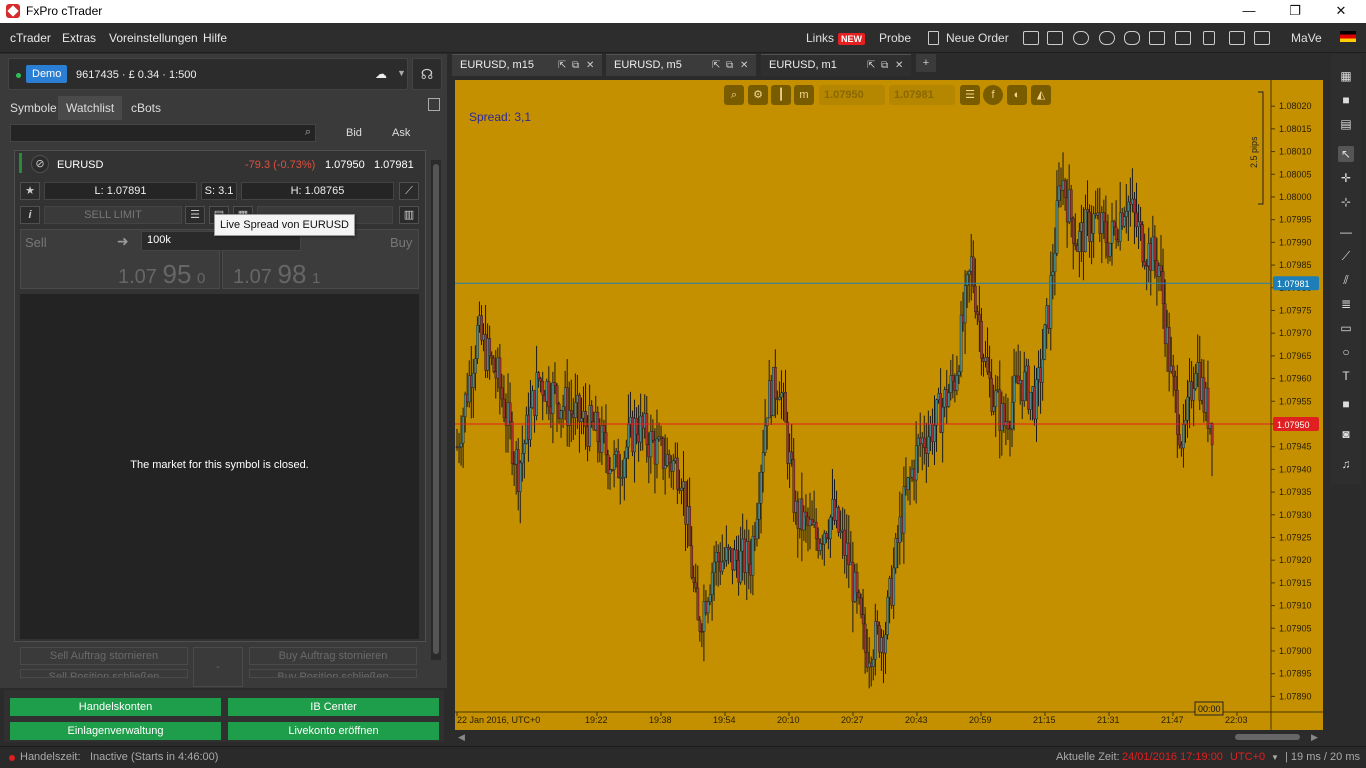  Describe the element at coordinates (333, 656) in the screenshot. I see `buy-cancel-button: Buy Auftrag stornieren` at that location.